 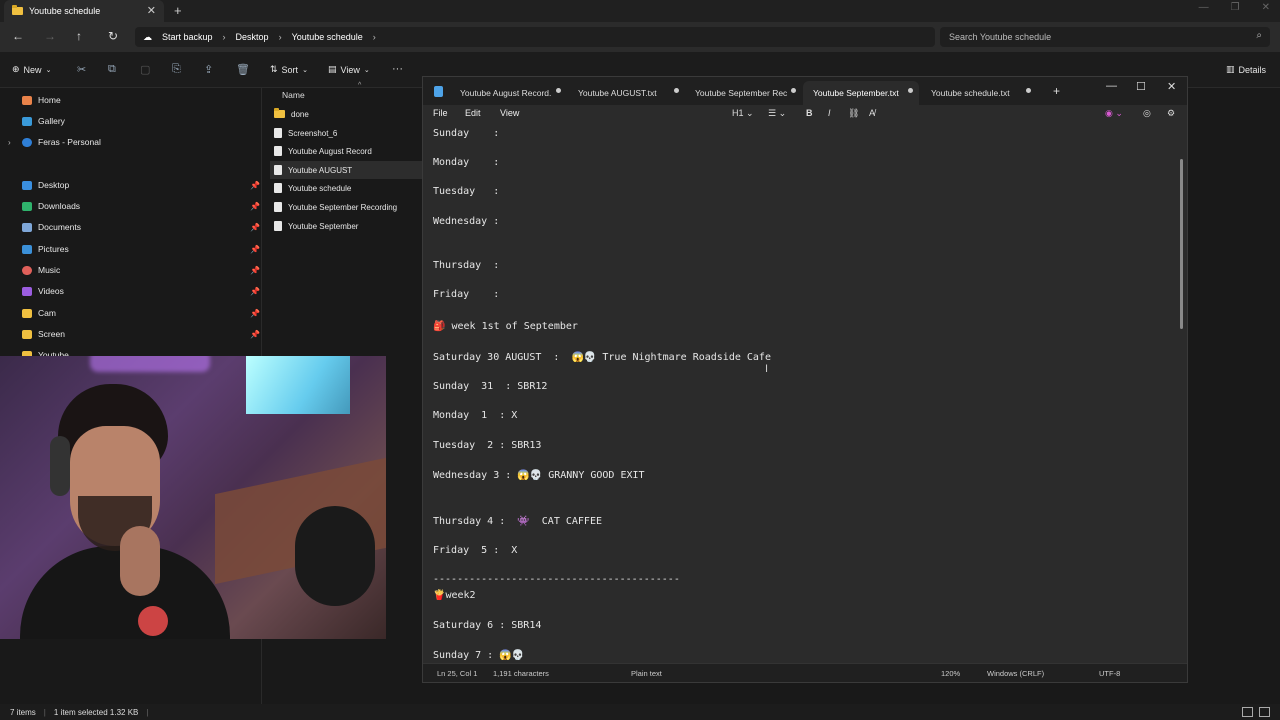 I want to click on music-icon, so click(x=27, y=270).